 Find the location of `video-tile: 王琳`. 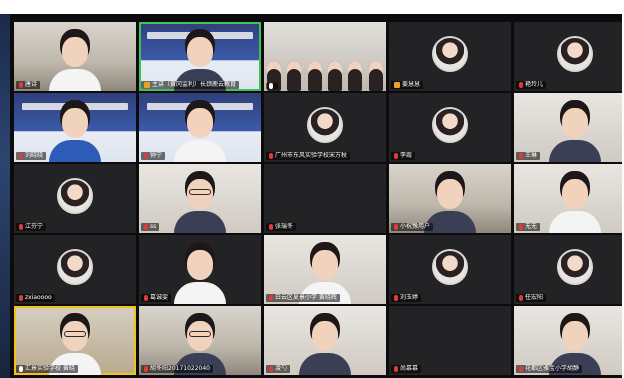

video-tile: 王琳 is located at coordinates (568, 127).